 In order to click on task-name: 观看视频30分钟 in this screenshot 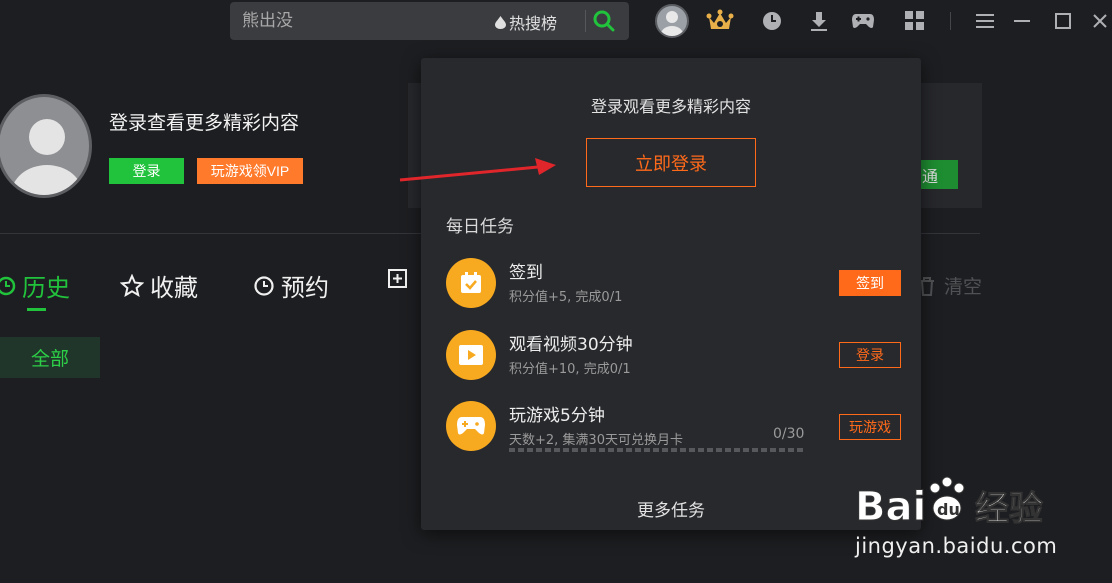, I will do `click(571, 345)`.